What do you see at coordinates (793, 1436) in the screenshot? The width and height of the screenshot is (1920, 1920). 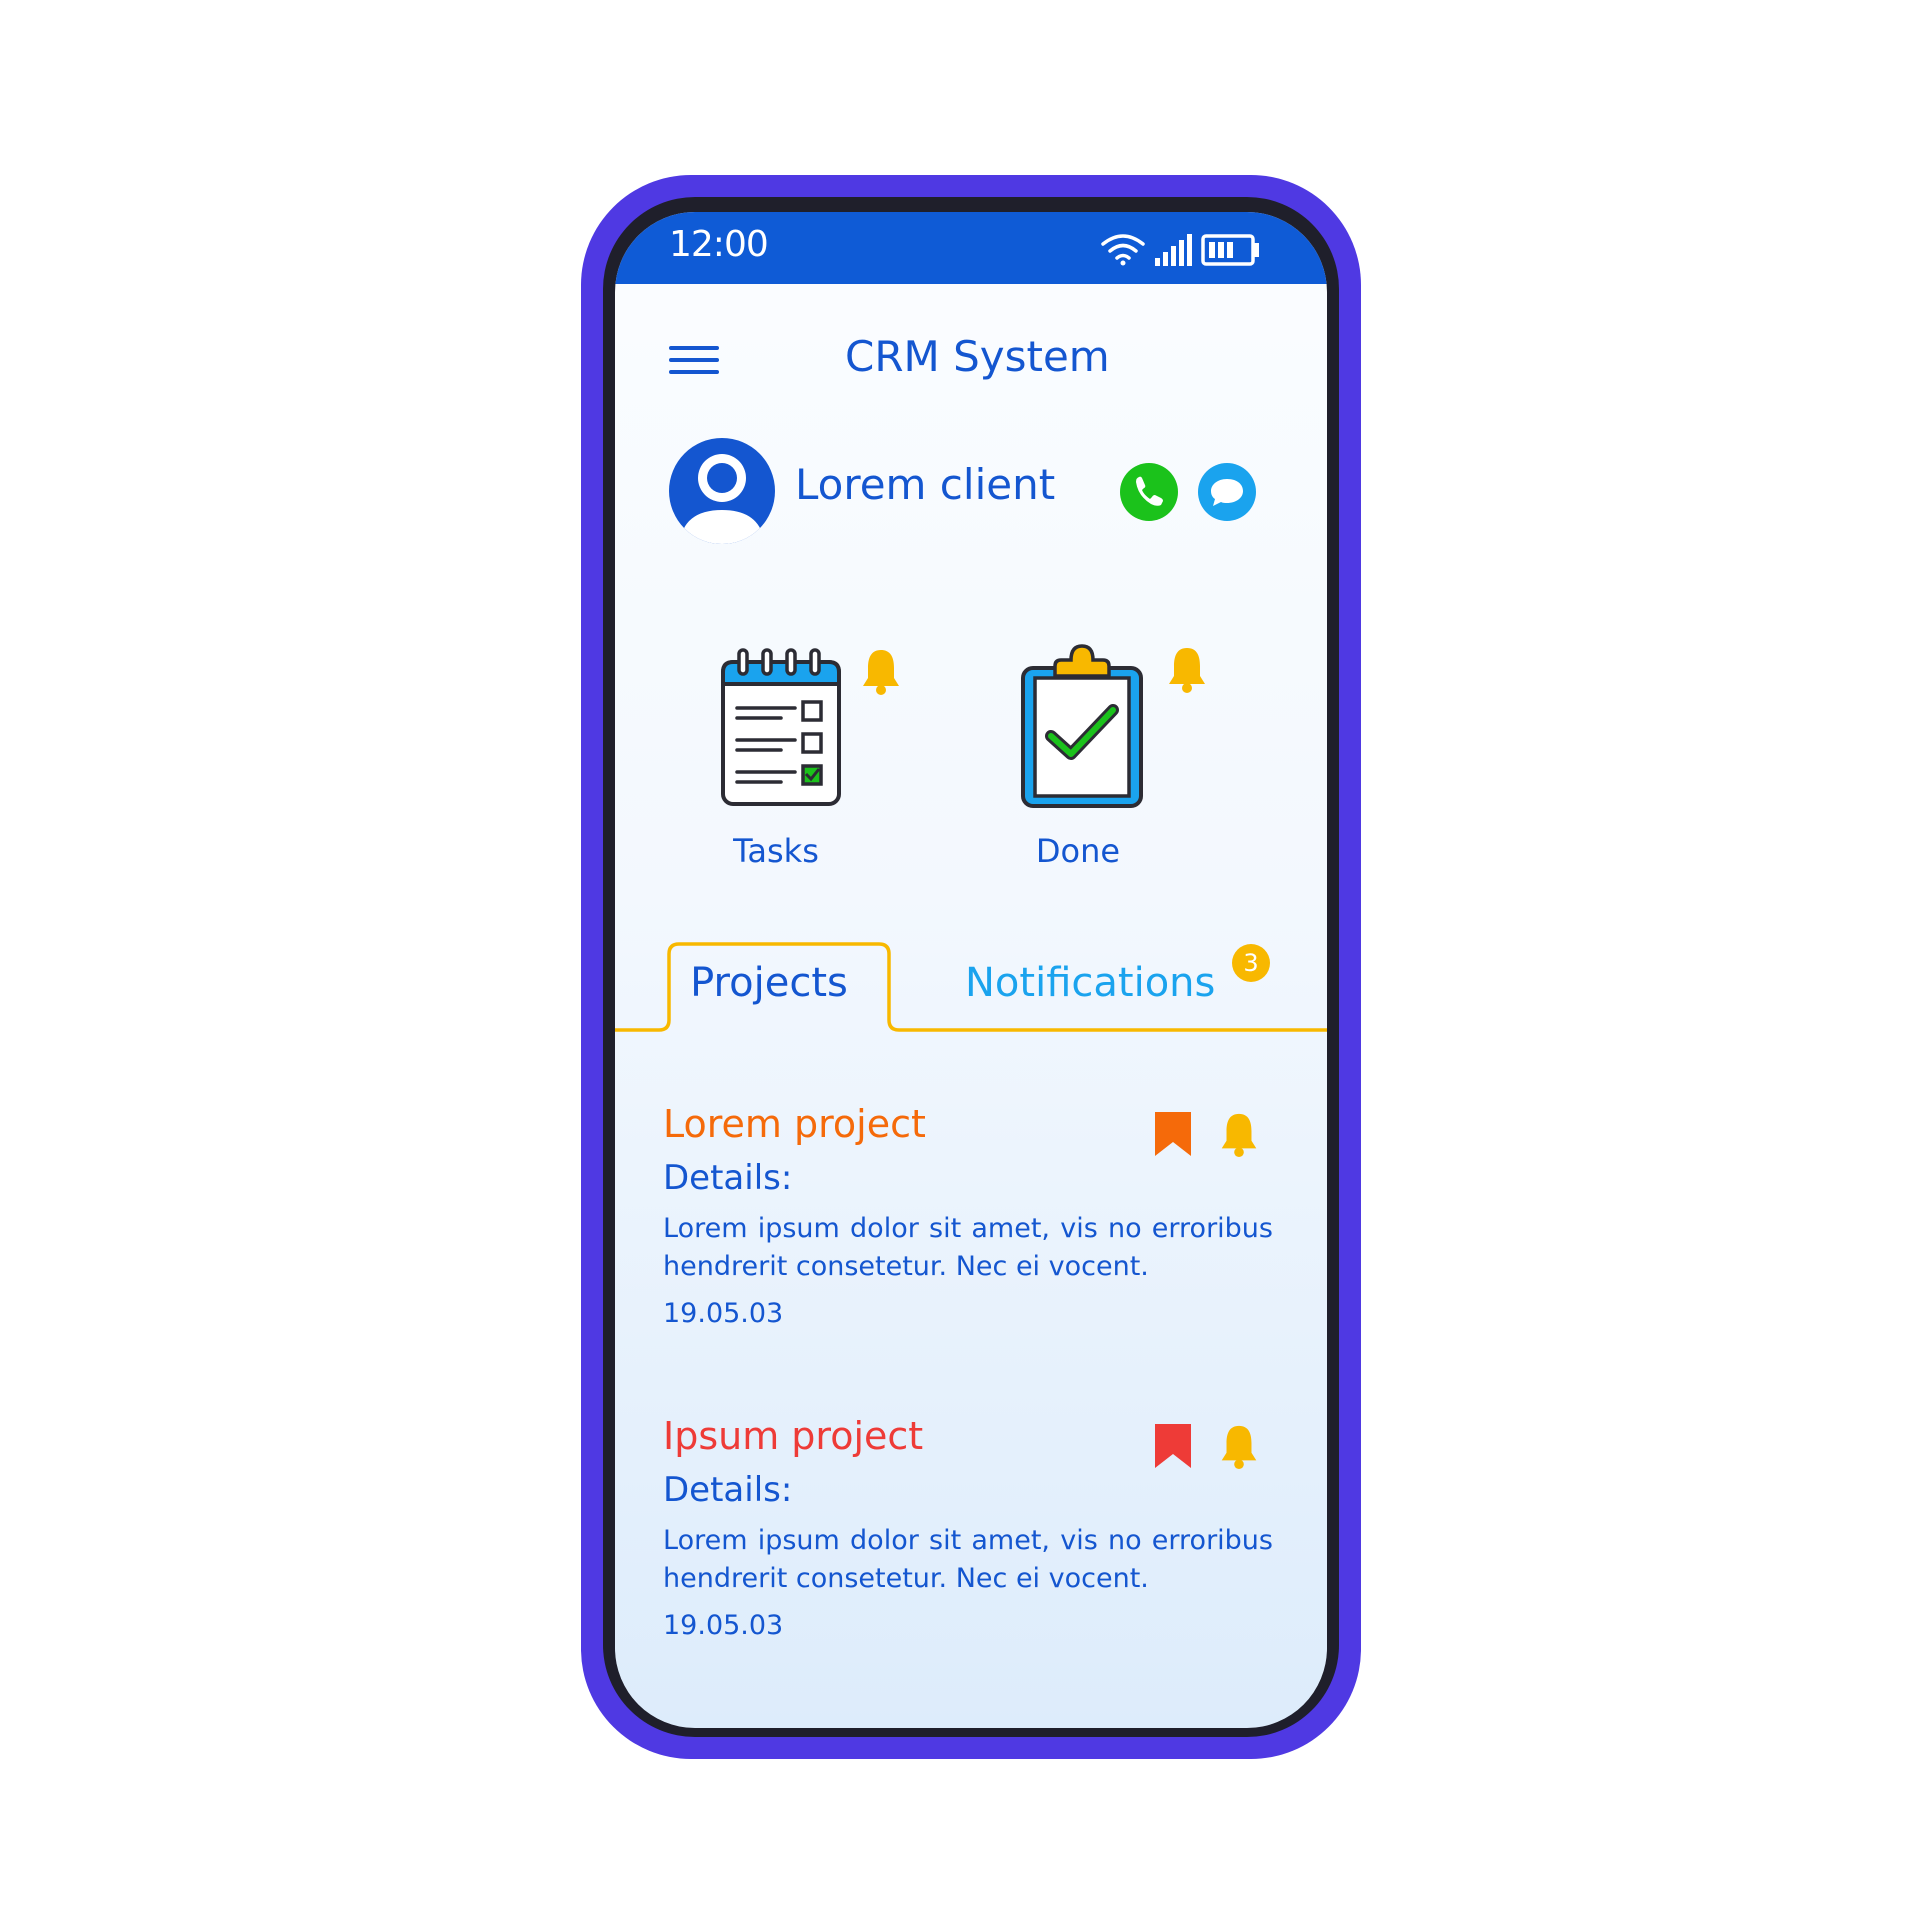 I see `project-title: Ipsum project` at bounding box center [793, 1436].